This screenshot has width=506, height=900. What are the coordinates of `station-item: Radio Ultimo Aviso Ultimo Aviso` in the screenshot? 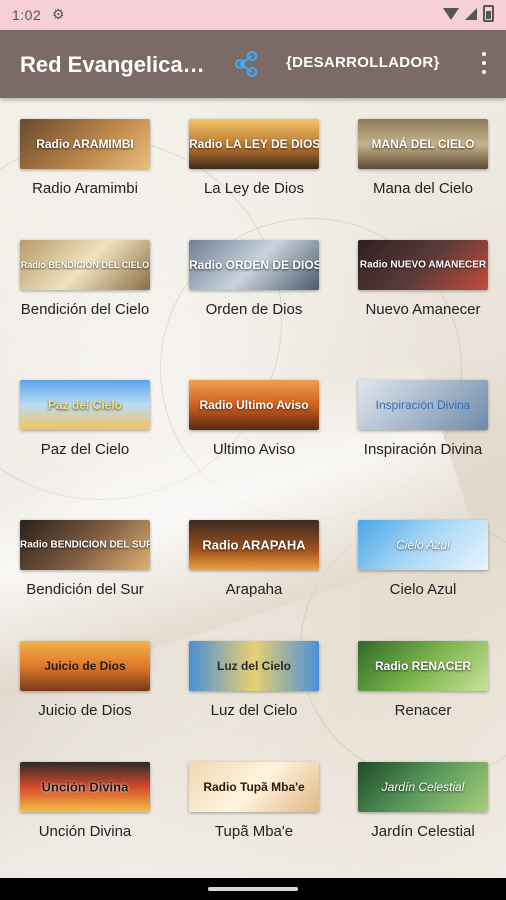 It's located at (254, 419).